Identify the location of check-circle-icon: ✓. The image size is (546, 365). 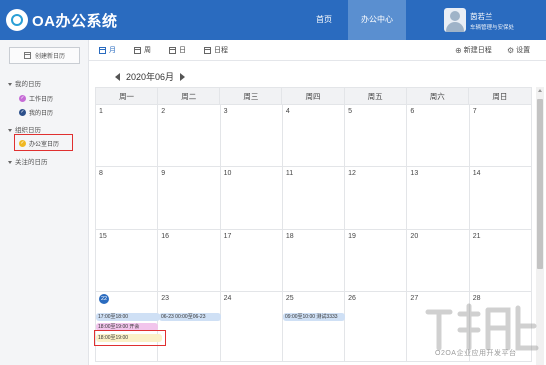
(22, 98).